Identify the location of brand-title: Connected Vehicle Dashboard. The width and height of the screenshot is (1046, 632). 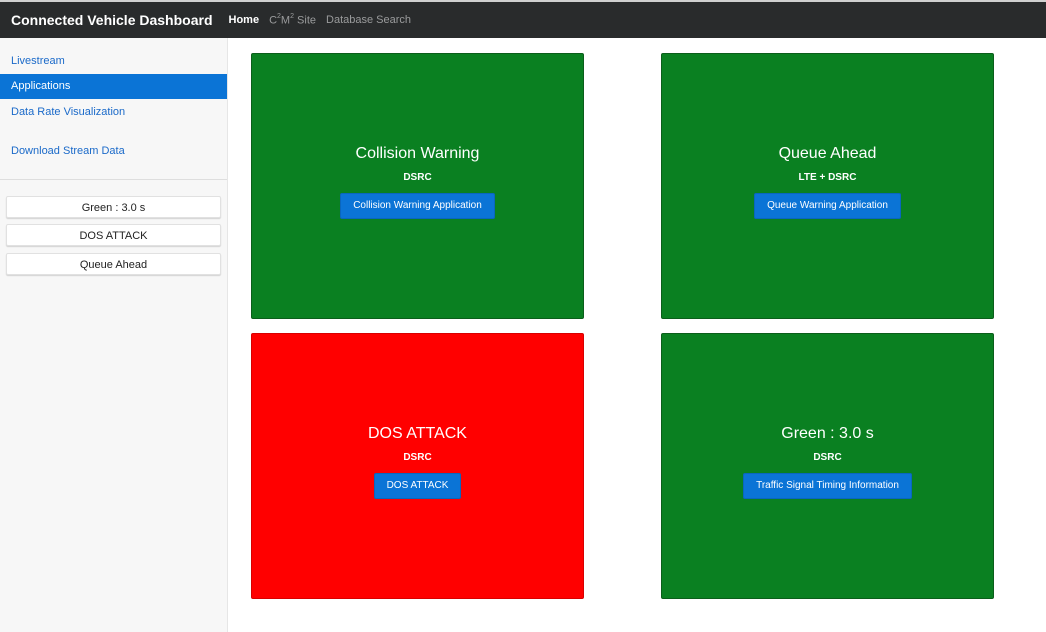
(112, 20).